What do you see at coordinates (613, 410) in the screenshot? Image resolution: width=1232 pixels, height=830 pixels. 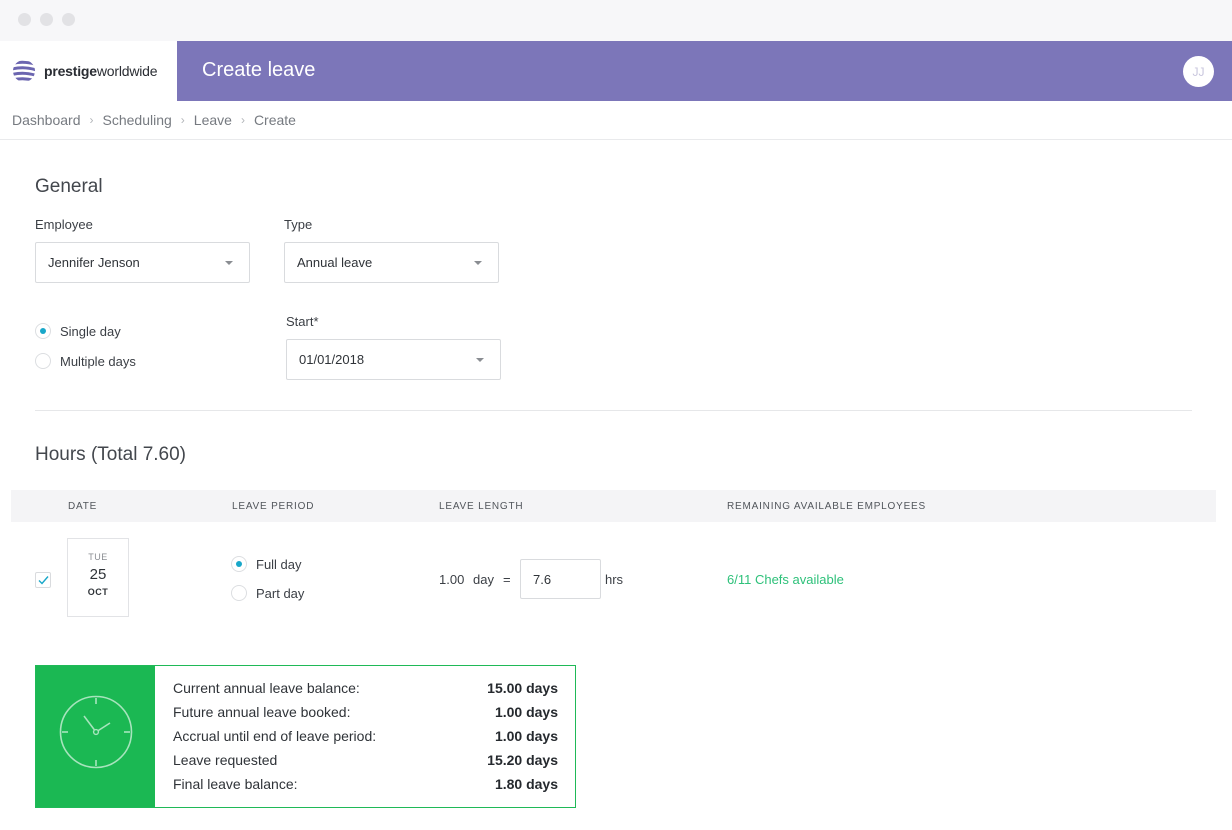 I see `section-divider` at bounding box center [613, 410].